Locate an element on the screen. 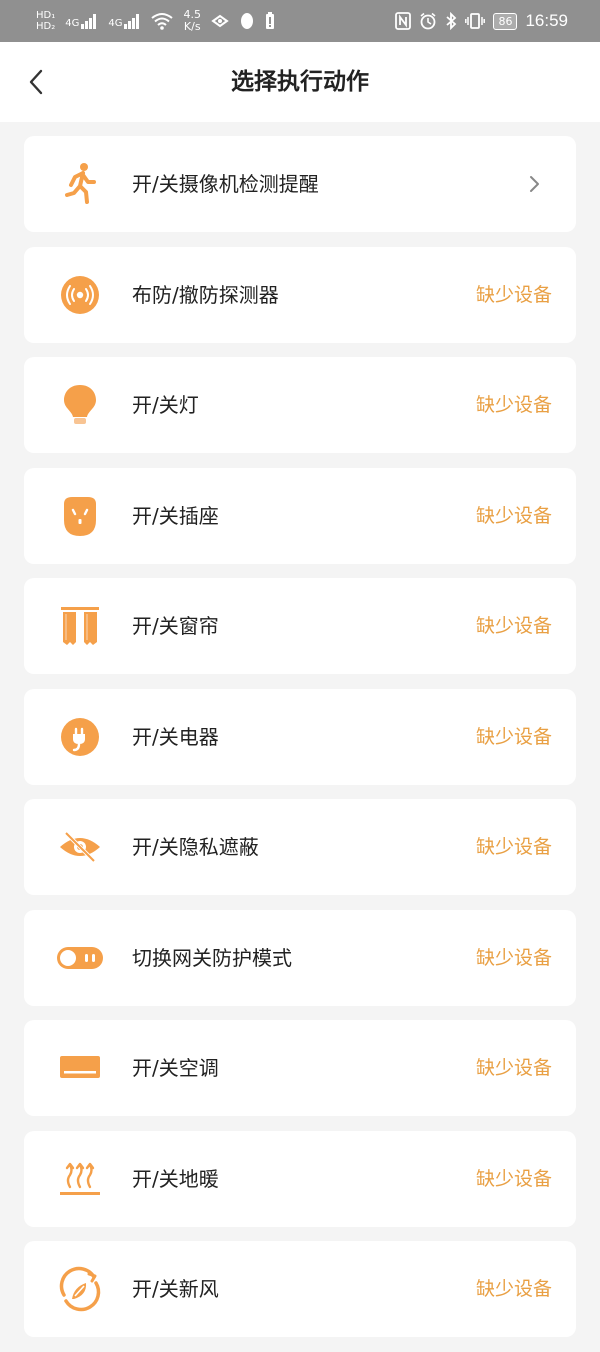 Image resolution: width=600 pixels, height=1352 pixels. action-item-floor-heating: 开/关地暖 缺少设备 is located at coordinates (300, 1178).